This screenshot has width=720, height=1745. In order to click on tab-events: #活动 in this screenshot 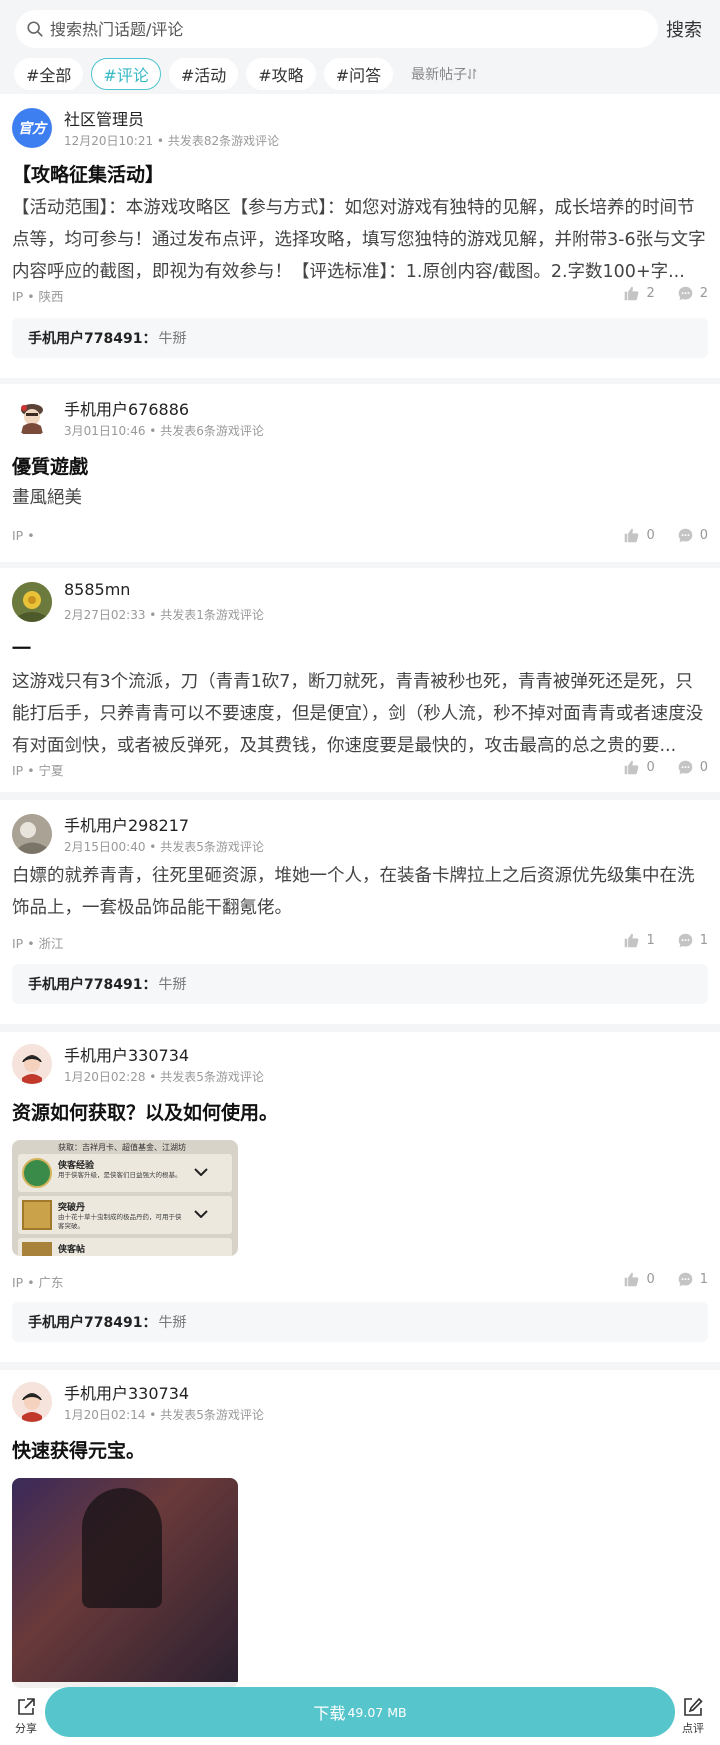, I will do `click(203, 74)`.